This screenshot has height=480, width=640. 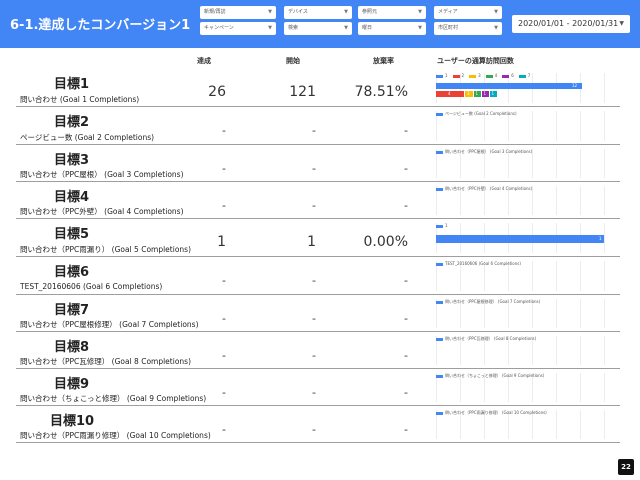 What do you see at coordinates (383, 61) in the screenshot?
I see `column-header-rate: 放棄率` at bounding box center [383, 61].